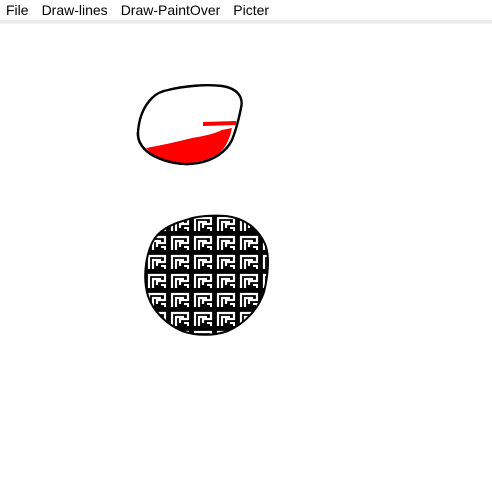 The height and width of the screenshot is (489, 492). Describe the element at coordinates (189, 125) in the screenshot. I see `outline-blob` at that location.